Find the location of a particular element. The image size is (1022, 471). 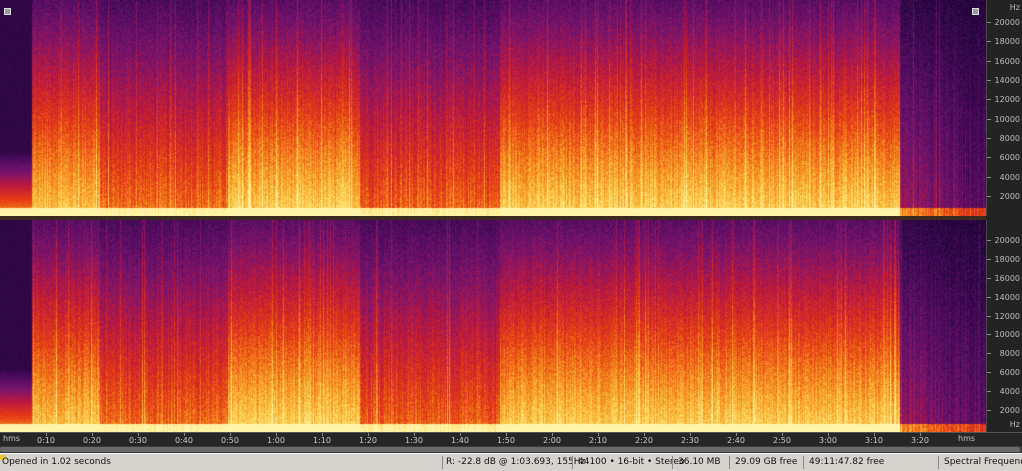

time-tick-label: 0:20 is located at coordinates (92, 440).